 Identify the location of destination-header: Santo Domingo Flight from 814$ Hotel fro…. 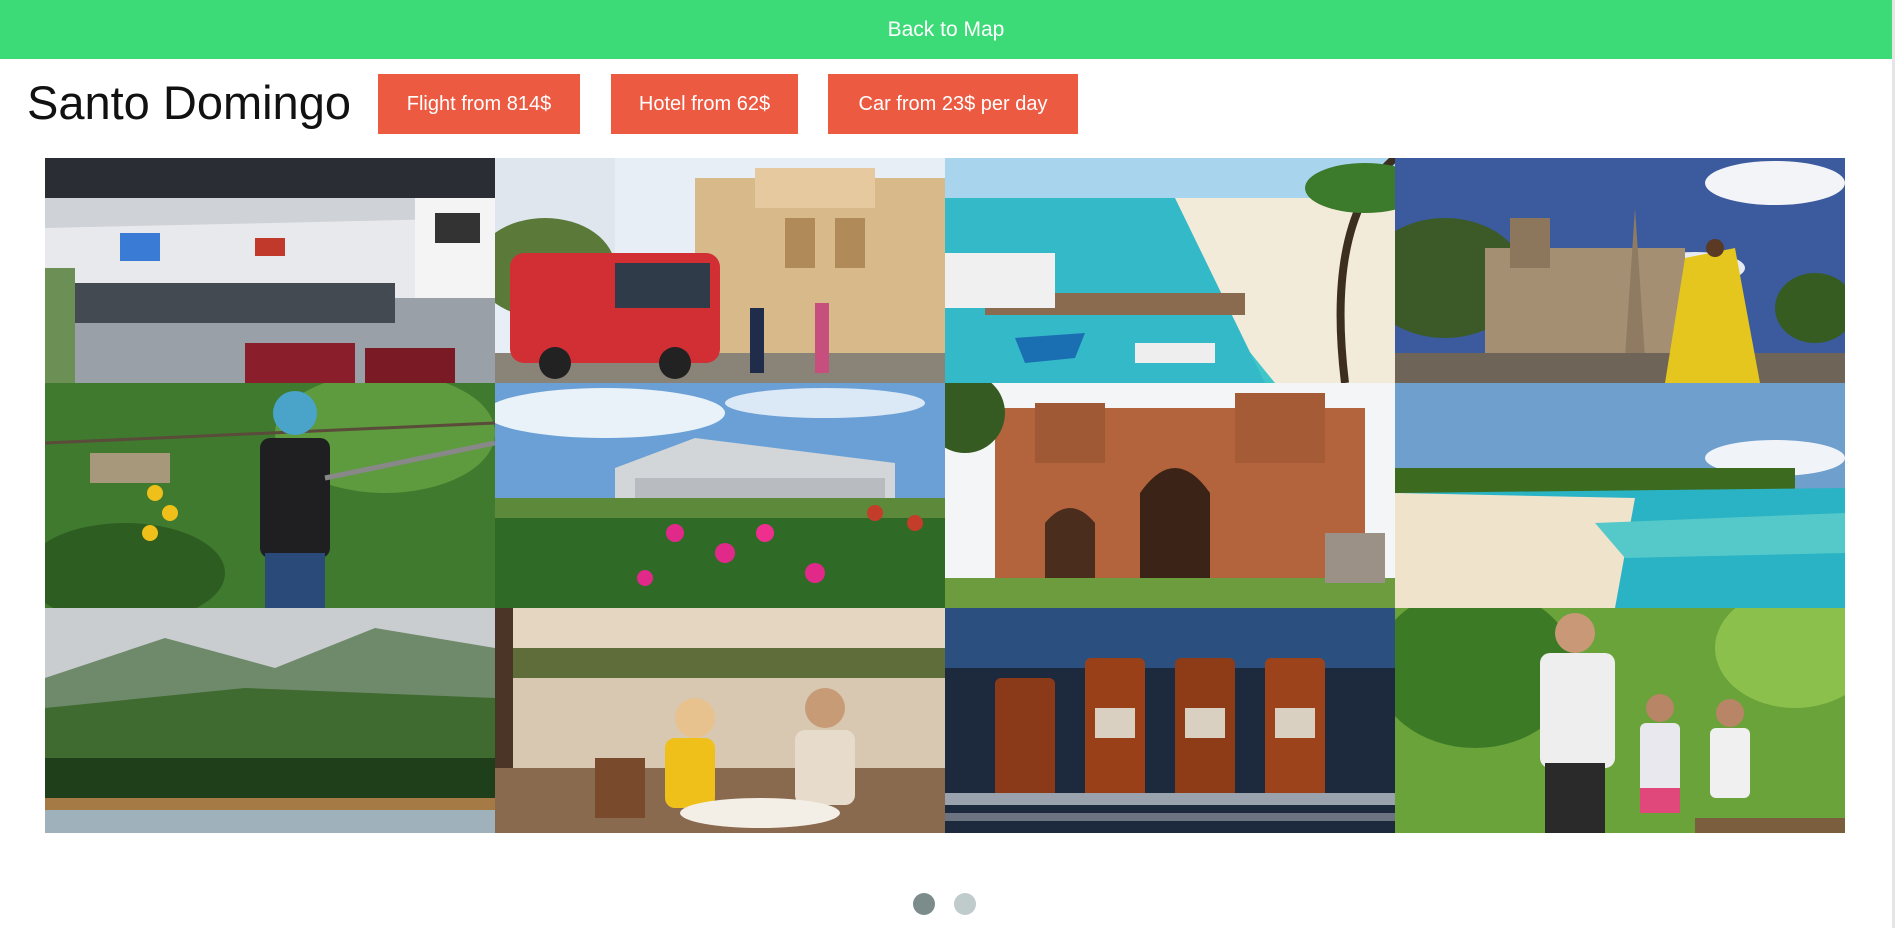
(940, 108).